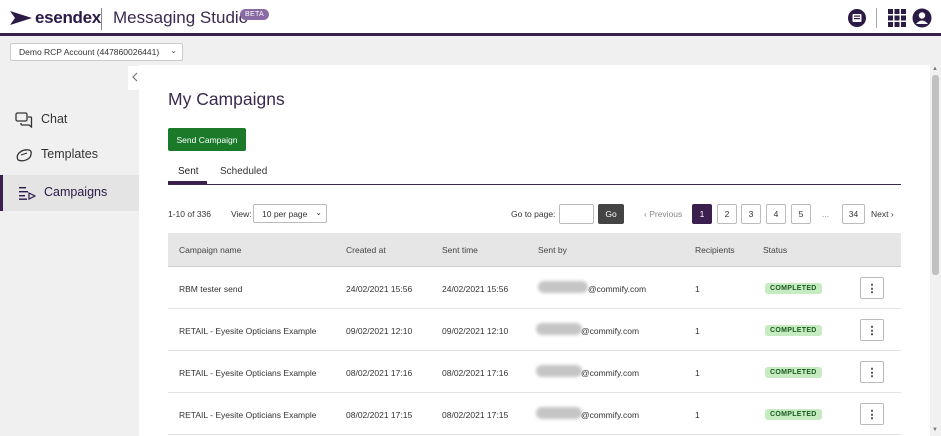 Image resolution: width=941 pixels, height=436 pixels. Describe the element at coordinates (876, 18) in the screenshot. I see `header-divider` at that location.